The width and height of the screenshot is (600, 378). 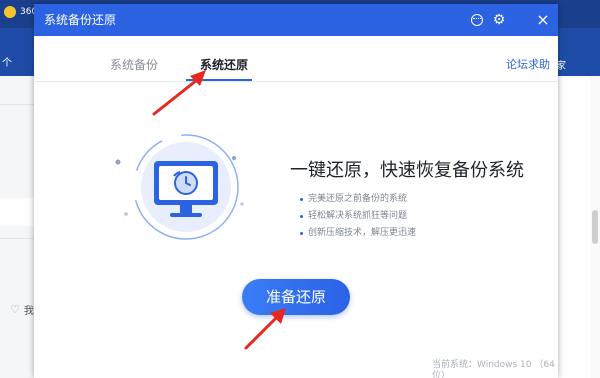 I want to click on annotation-arrow-tab, so click(x=179, y=93).